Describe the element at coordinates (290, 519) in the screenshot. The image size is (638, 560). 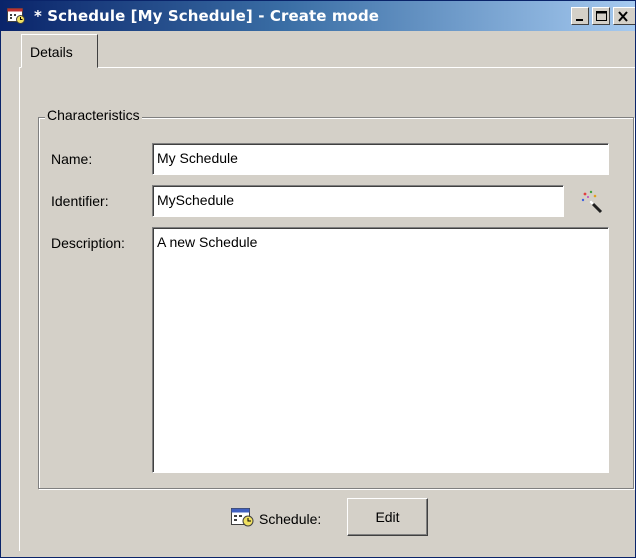
I see `schedule-label: Schedule:` at that location.